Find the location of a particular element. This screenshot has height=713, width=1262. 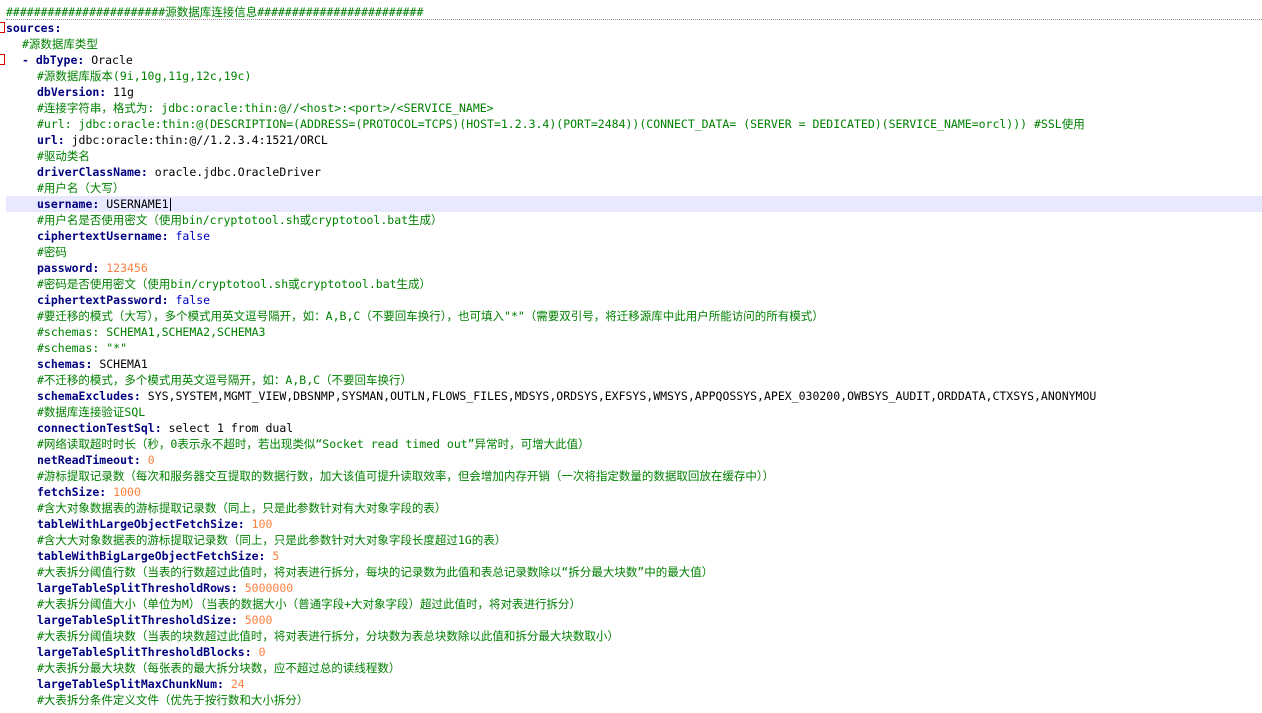

key-username: username: is located at coordinates (68, 204).